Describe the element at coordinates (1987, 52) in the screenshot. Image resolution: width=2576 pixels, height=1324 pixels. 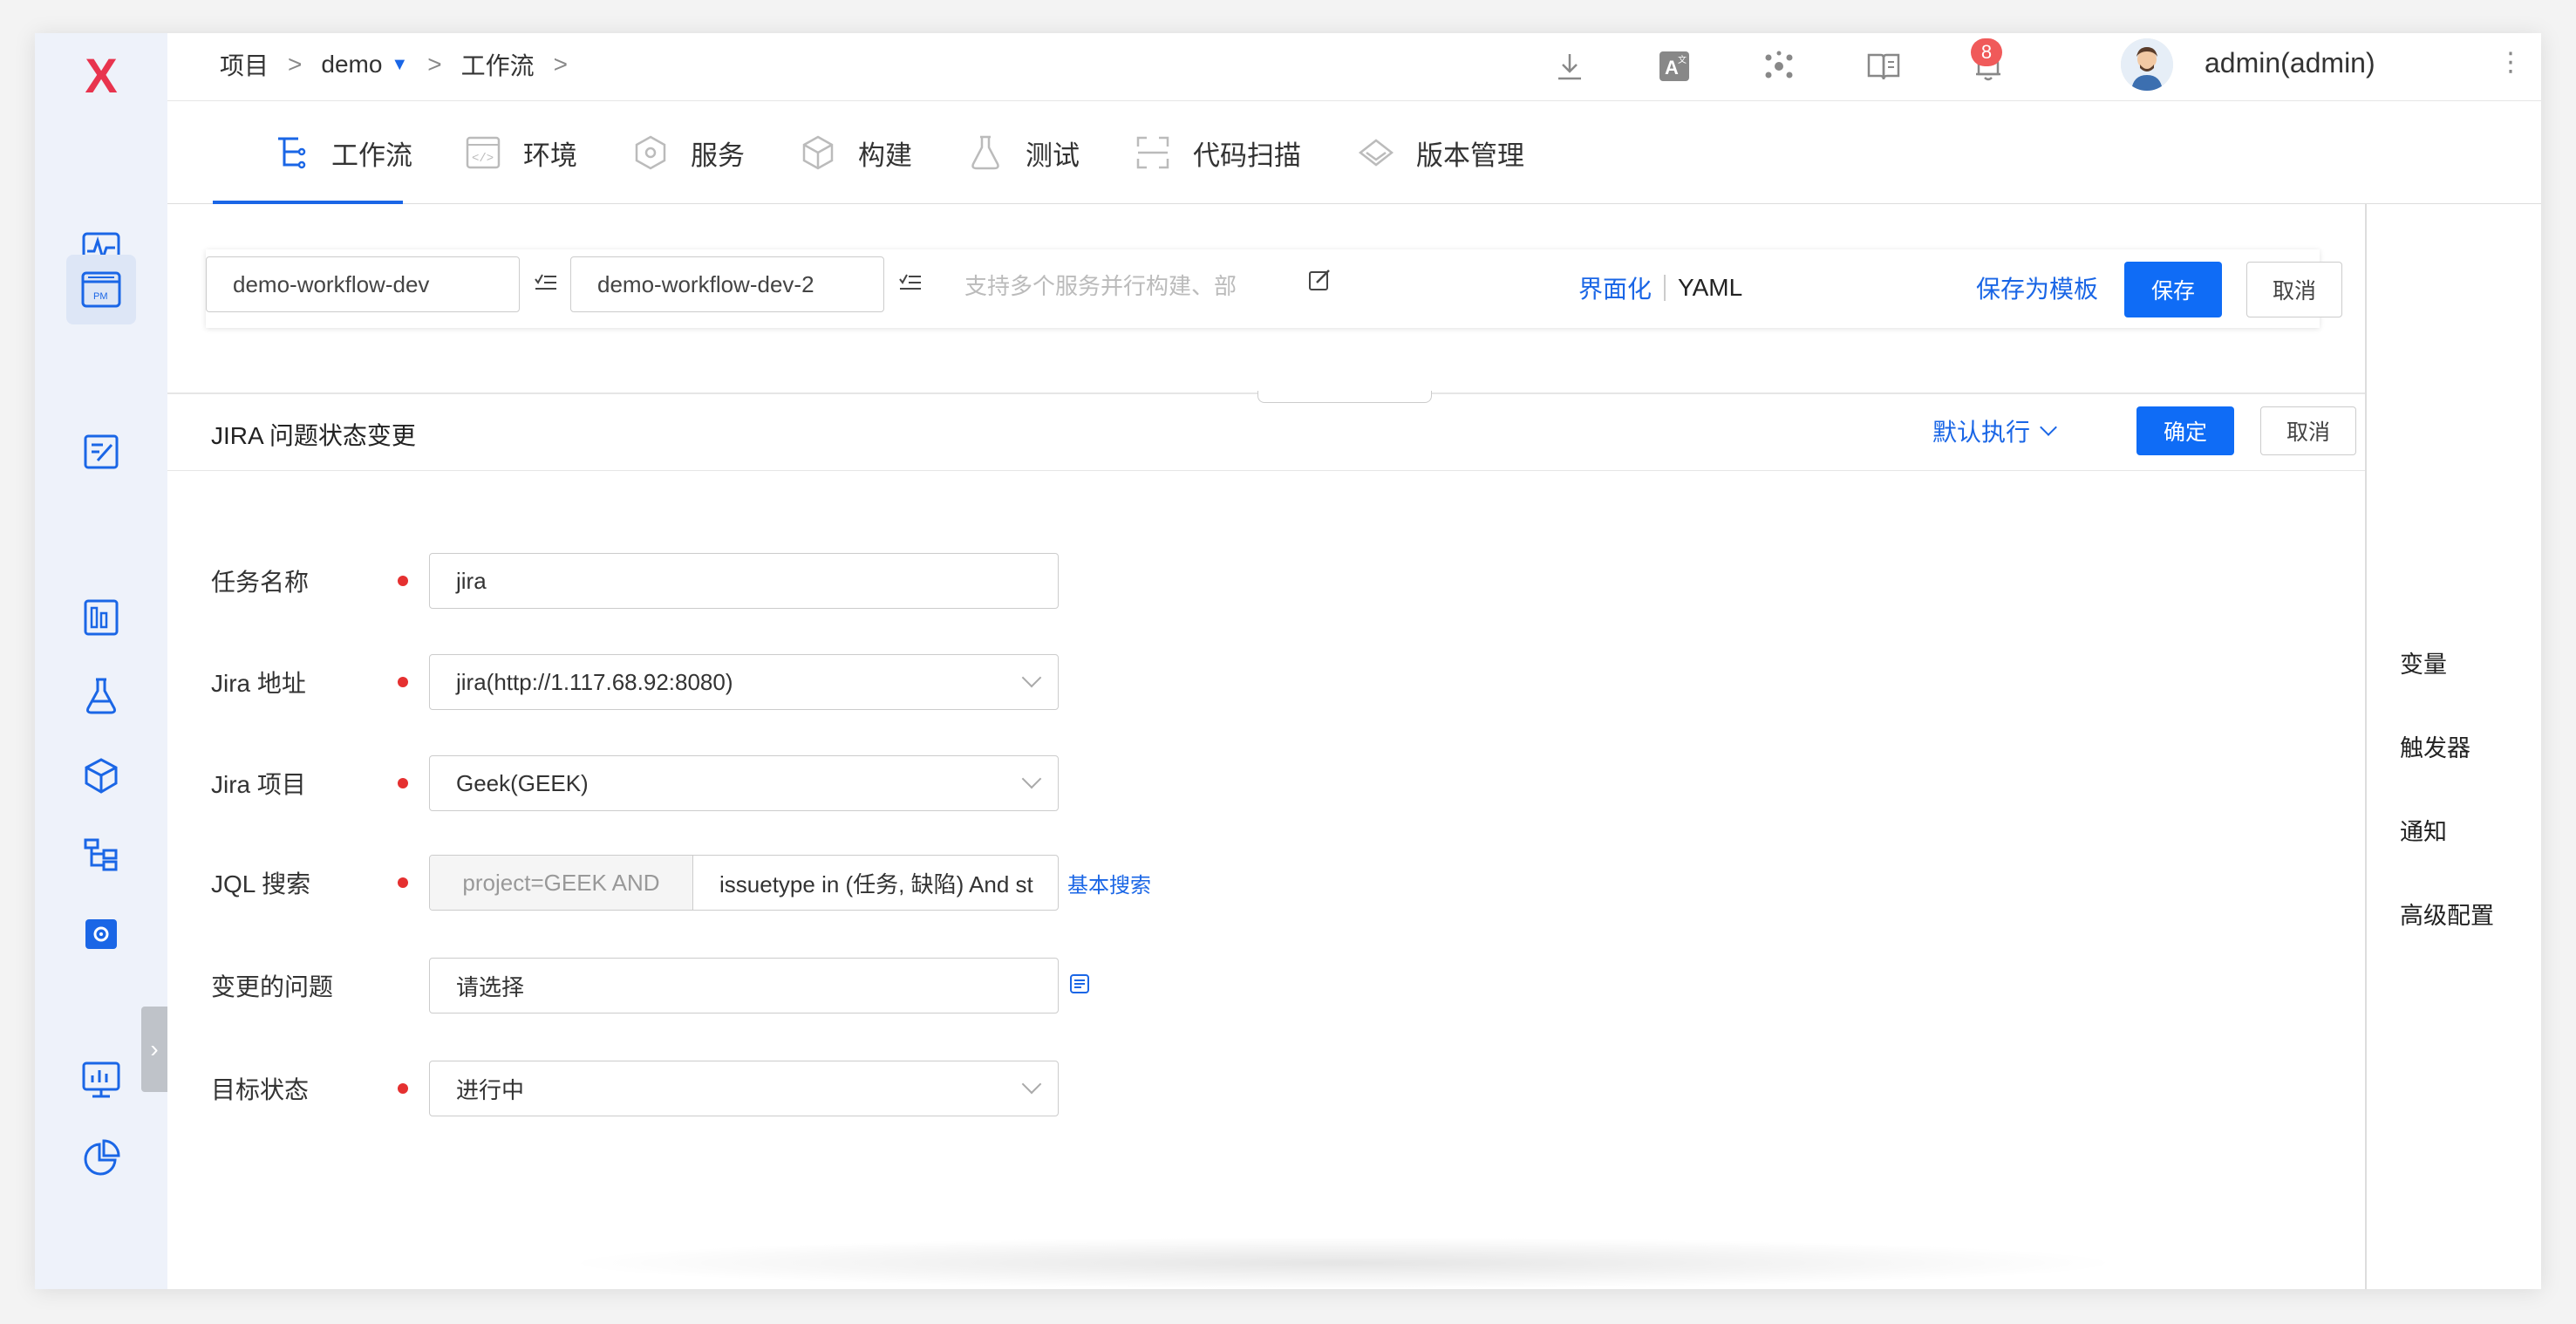
I see `notification-badge: 8` at that location.